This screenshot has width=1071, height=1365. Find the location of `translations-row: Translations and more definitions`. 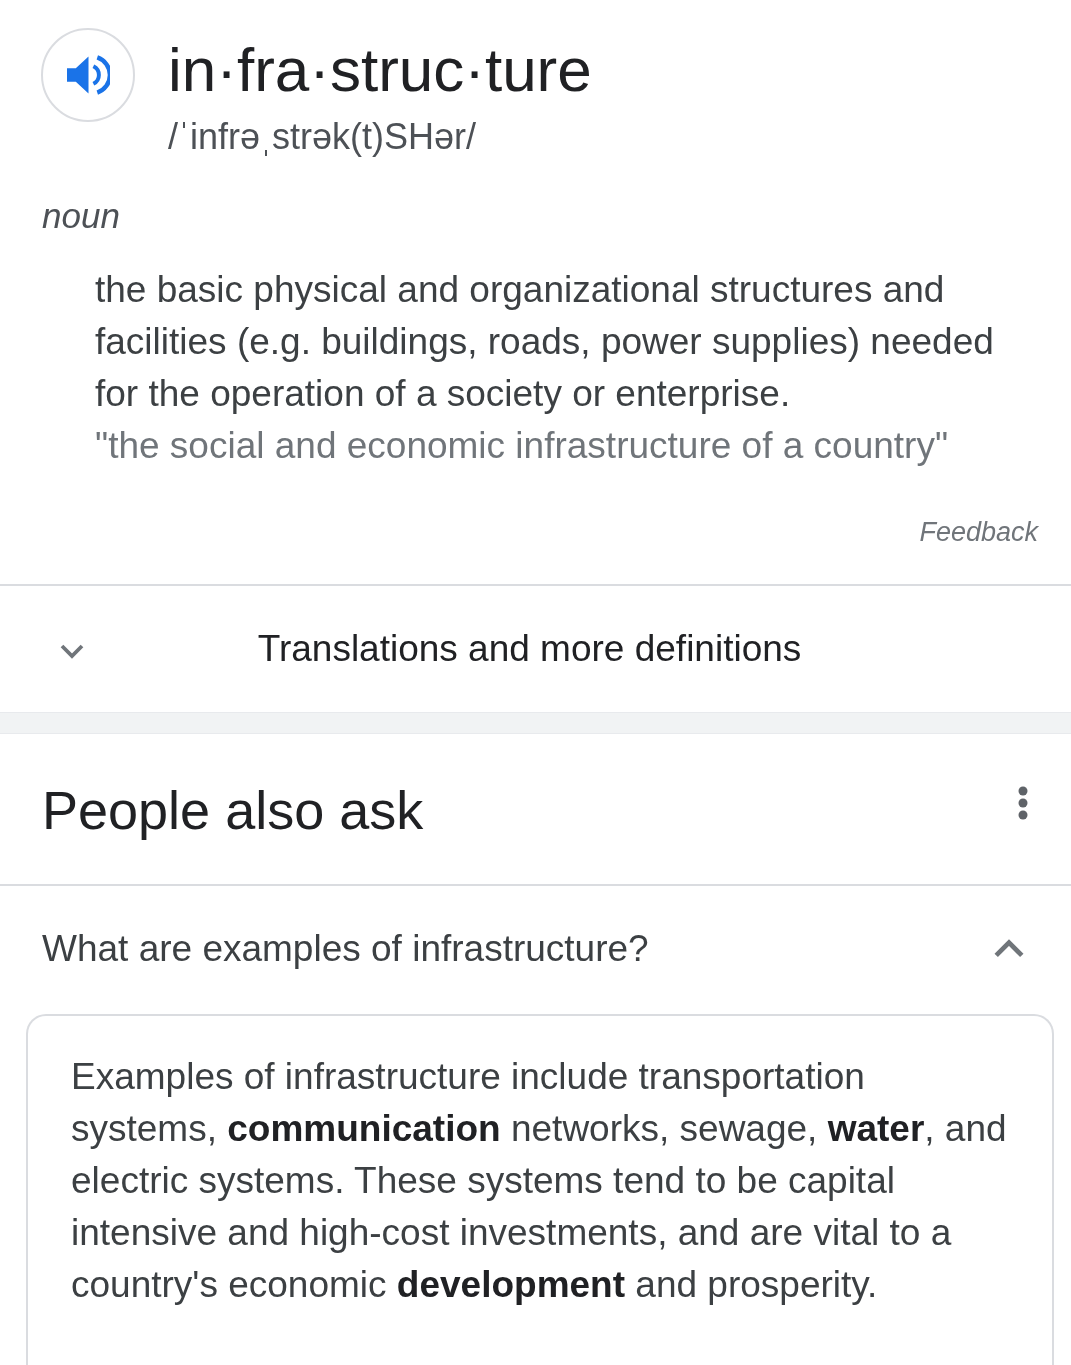

translations-row: Translations and more definitions is located at coordinates (535, 649).